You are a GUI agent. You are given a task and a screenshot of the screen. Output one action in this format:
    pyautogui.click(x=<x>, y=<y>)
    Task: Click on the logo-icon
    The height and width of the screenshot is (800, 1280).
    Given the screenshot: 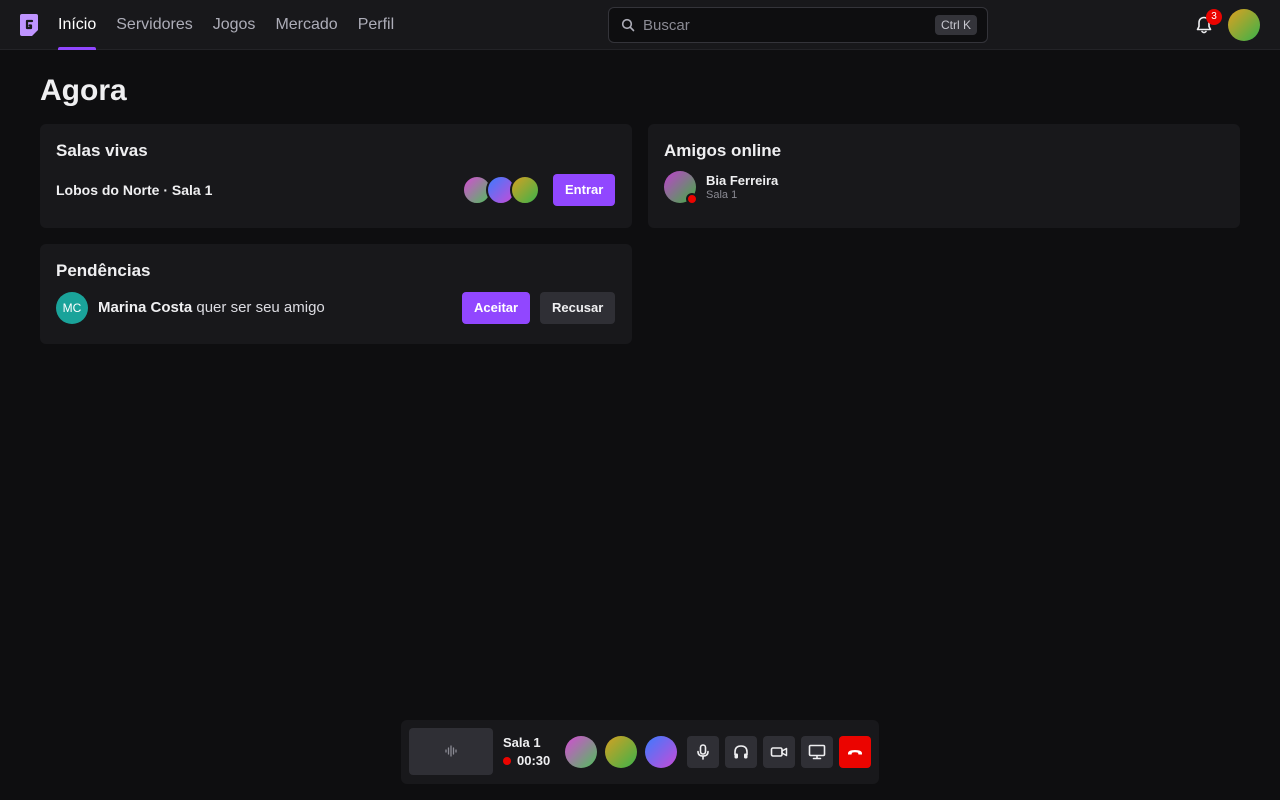 What is the action you would take?
    pyautogui.click(x=29, y=25)
    